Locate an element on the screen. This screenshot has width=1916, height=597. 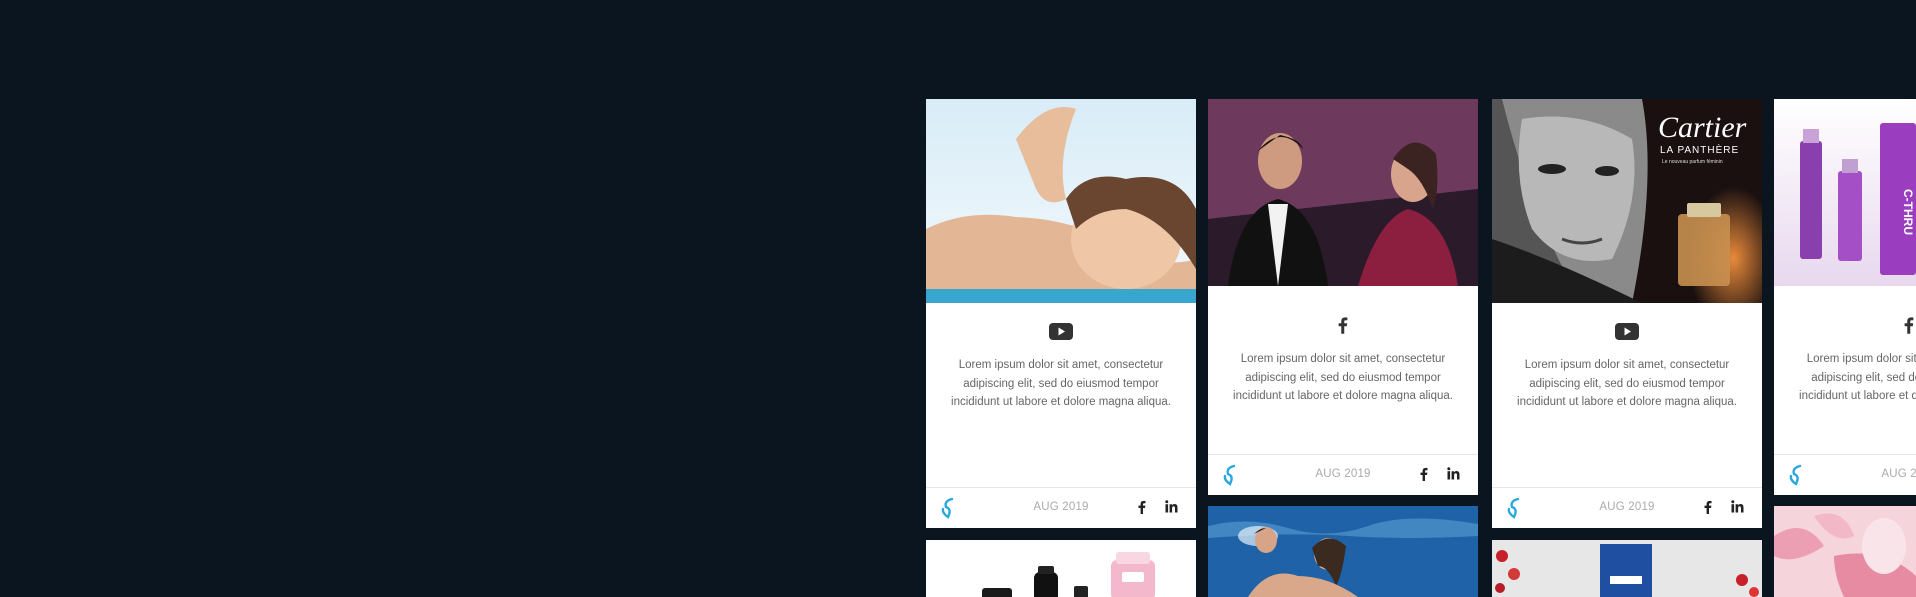
image-brand-text: C-THRU is located at coordinates (1908, 212).